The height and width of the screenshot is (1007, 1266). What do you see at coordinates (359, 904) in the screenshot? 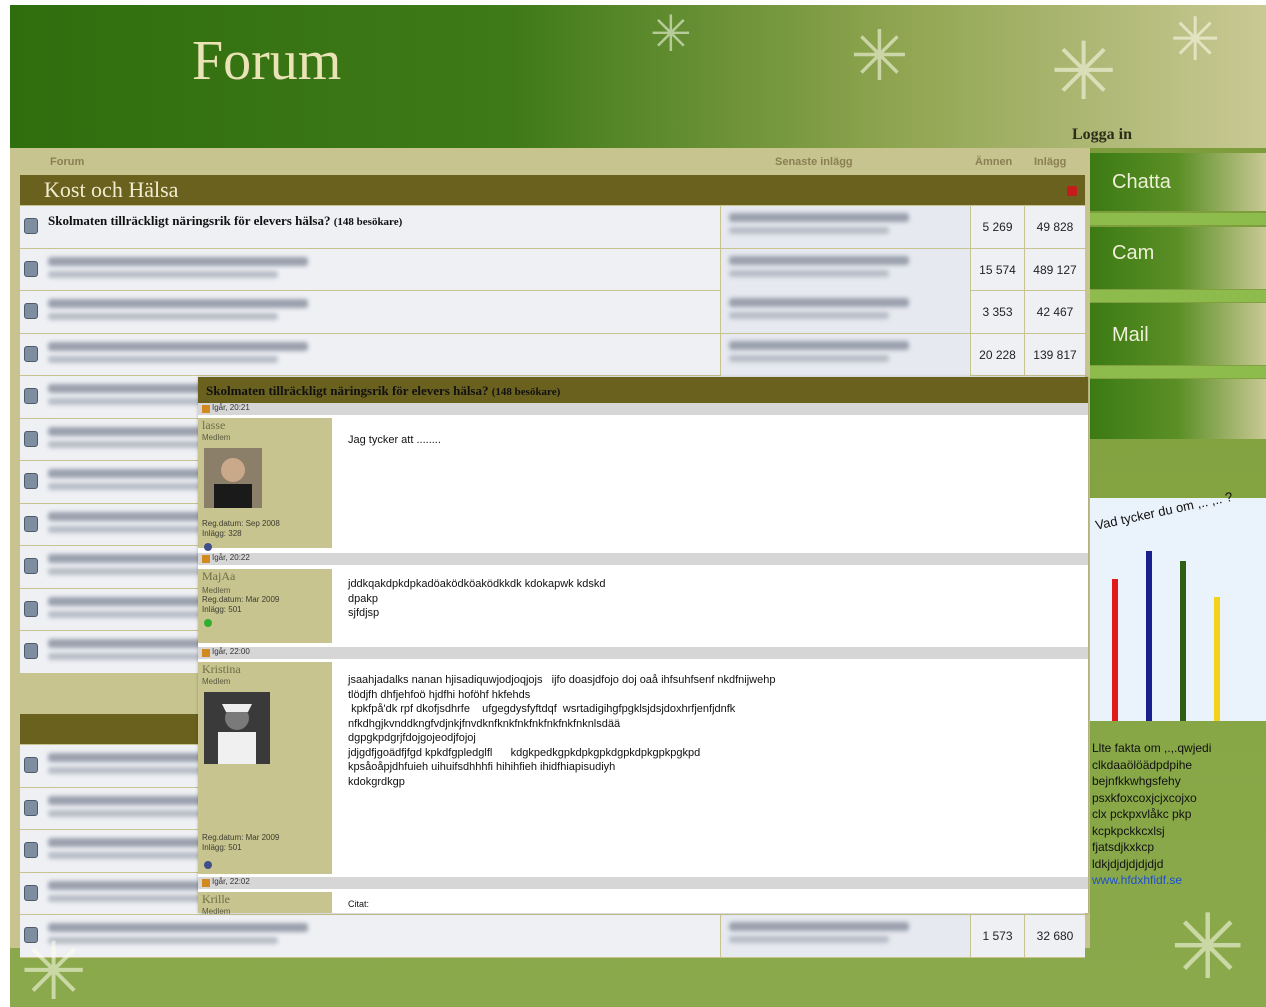
I see `quote-label: Citat:` at bounding box center [359, 904].